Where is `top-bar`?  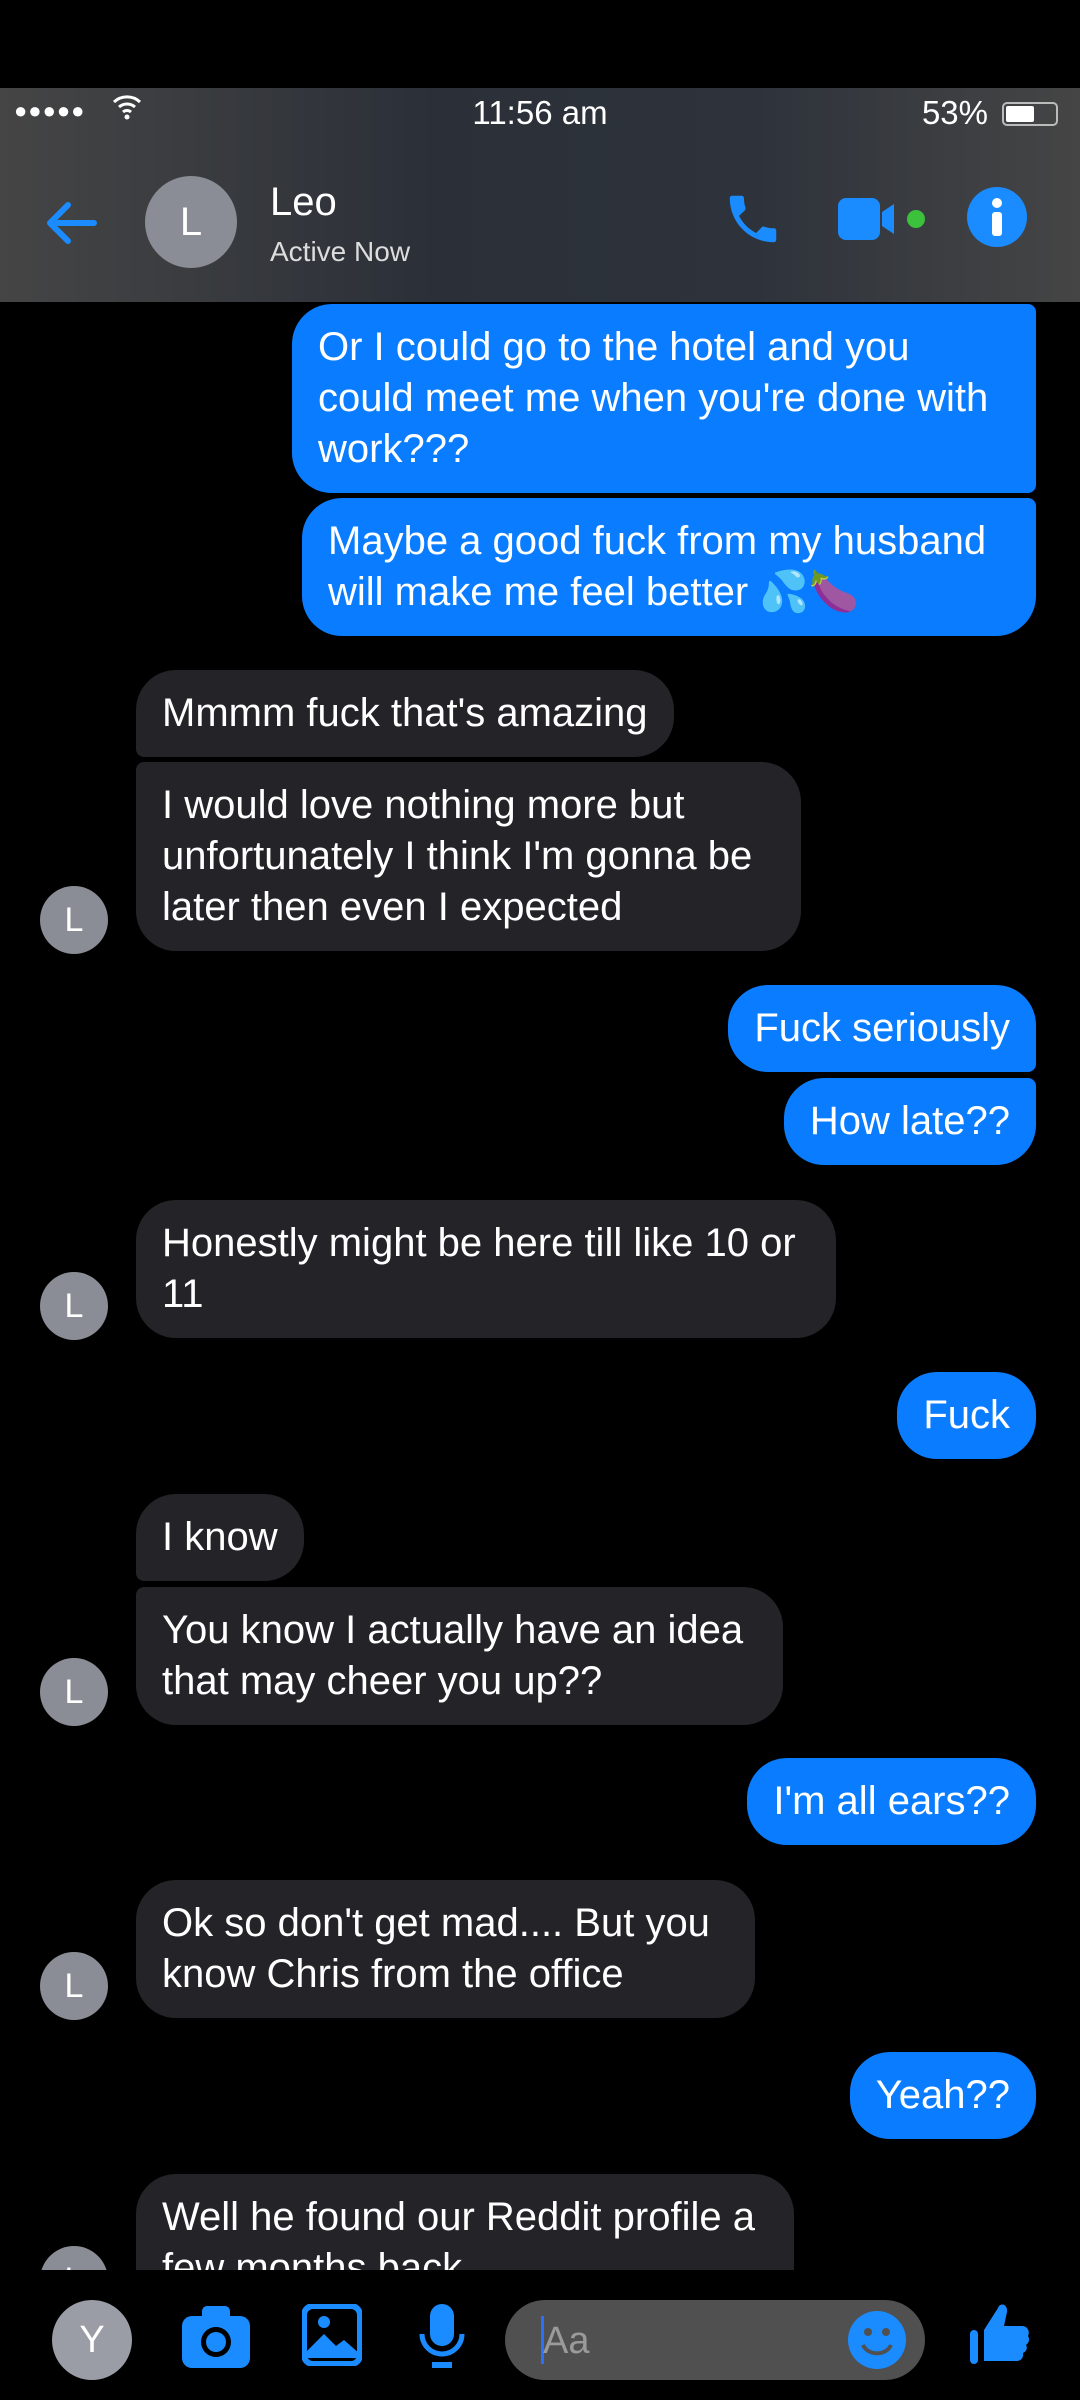 top-bar is located at coordinates (540, 44).